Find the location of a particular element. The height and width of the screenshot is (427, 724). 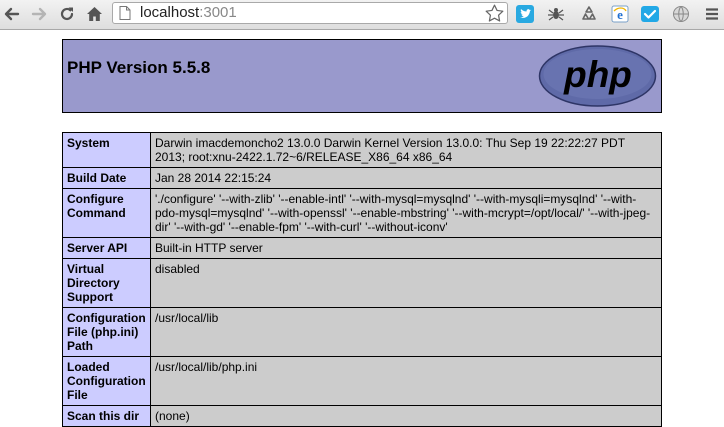

star-icon is located at coordinates (494, 13).